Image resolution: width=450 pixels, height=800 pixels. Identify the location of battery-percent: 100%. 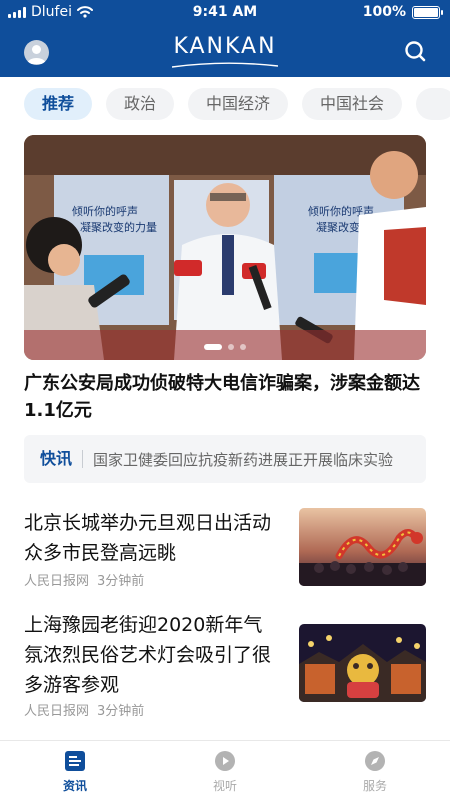
(384, 12).